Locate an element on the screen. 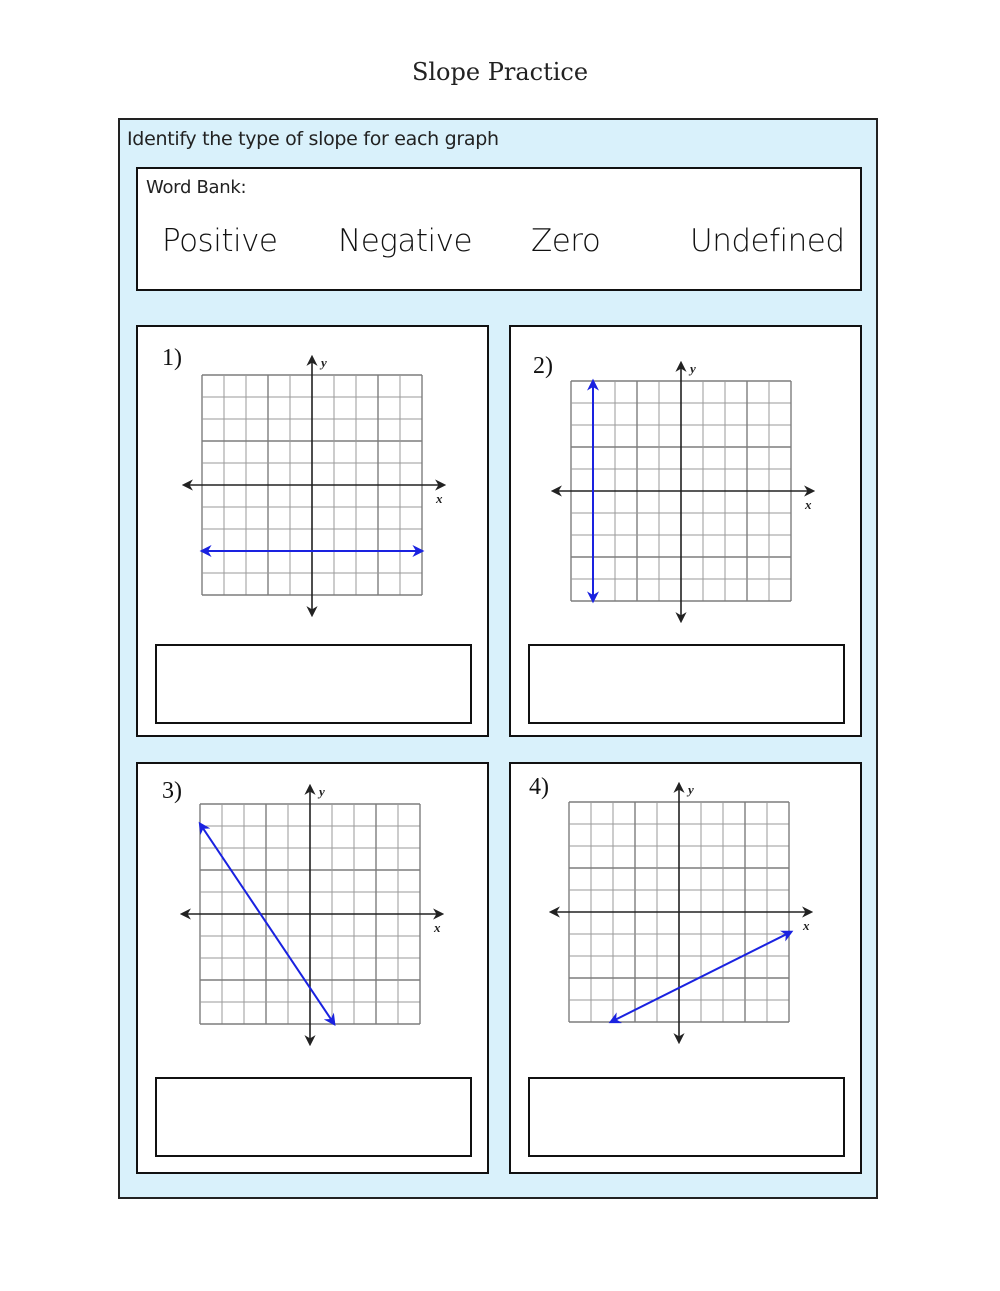 Image resolution: width=1000 pixels, height=1291 pixels. graph-4: xy is located at coordinates (681, 913).